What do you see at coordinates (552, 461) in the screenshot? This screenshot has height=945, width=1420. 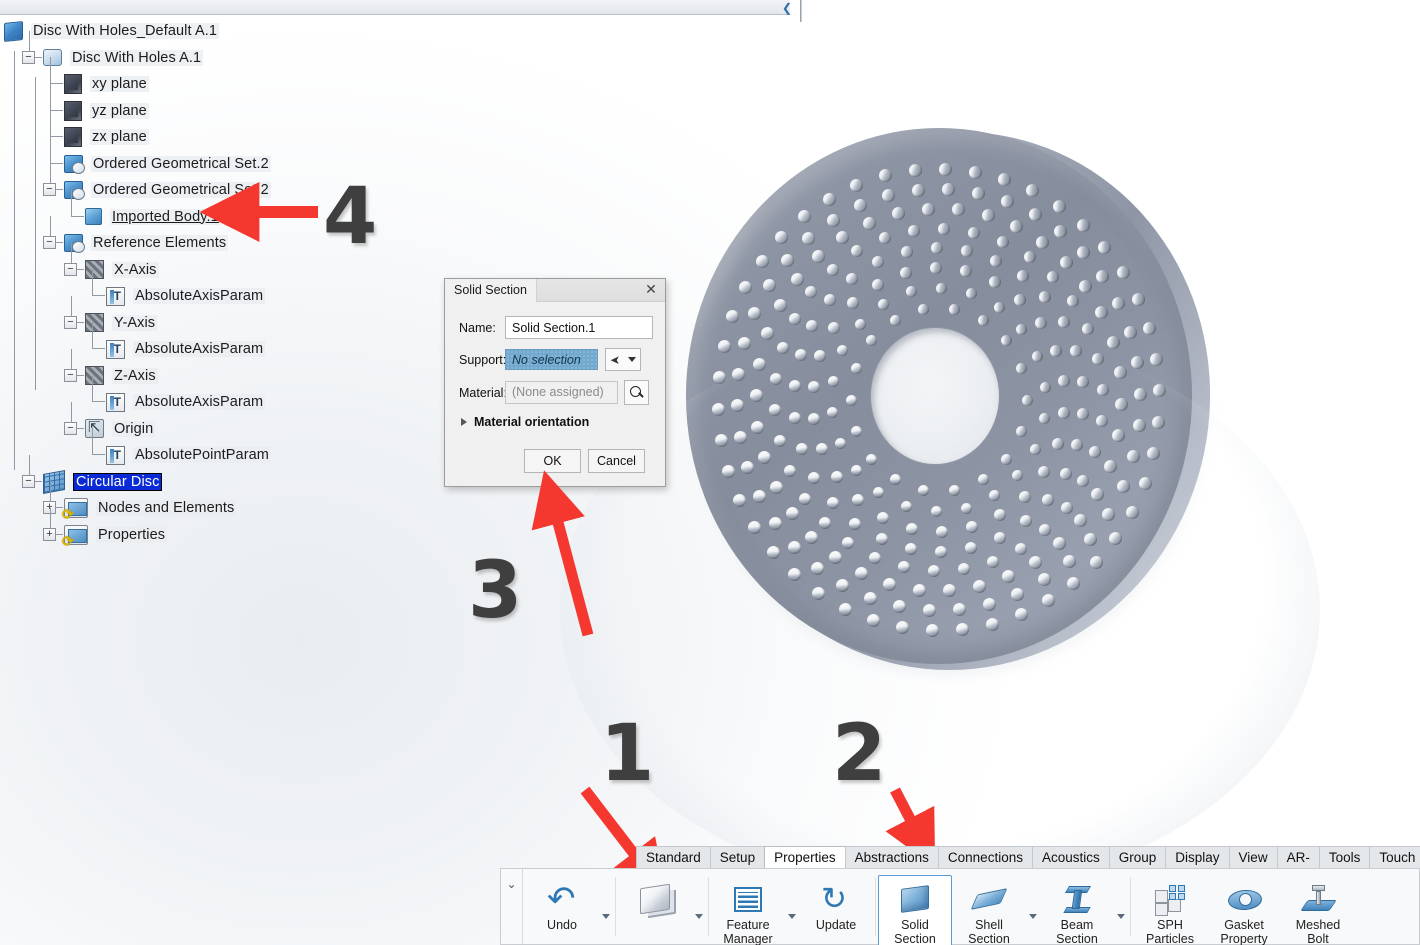 I see `ok-button: OK` at bounding box center [552, 461].